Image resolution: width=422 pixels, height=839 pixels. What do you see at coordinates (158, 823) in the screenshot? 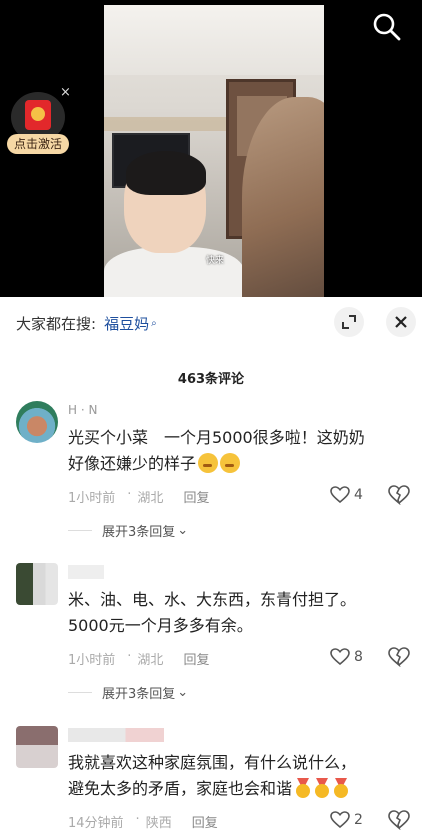
I see `comment-location: 陕西` at bounding box center [158, 823].